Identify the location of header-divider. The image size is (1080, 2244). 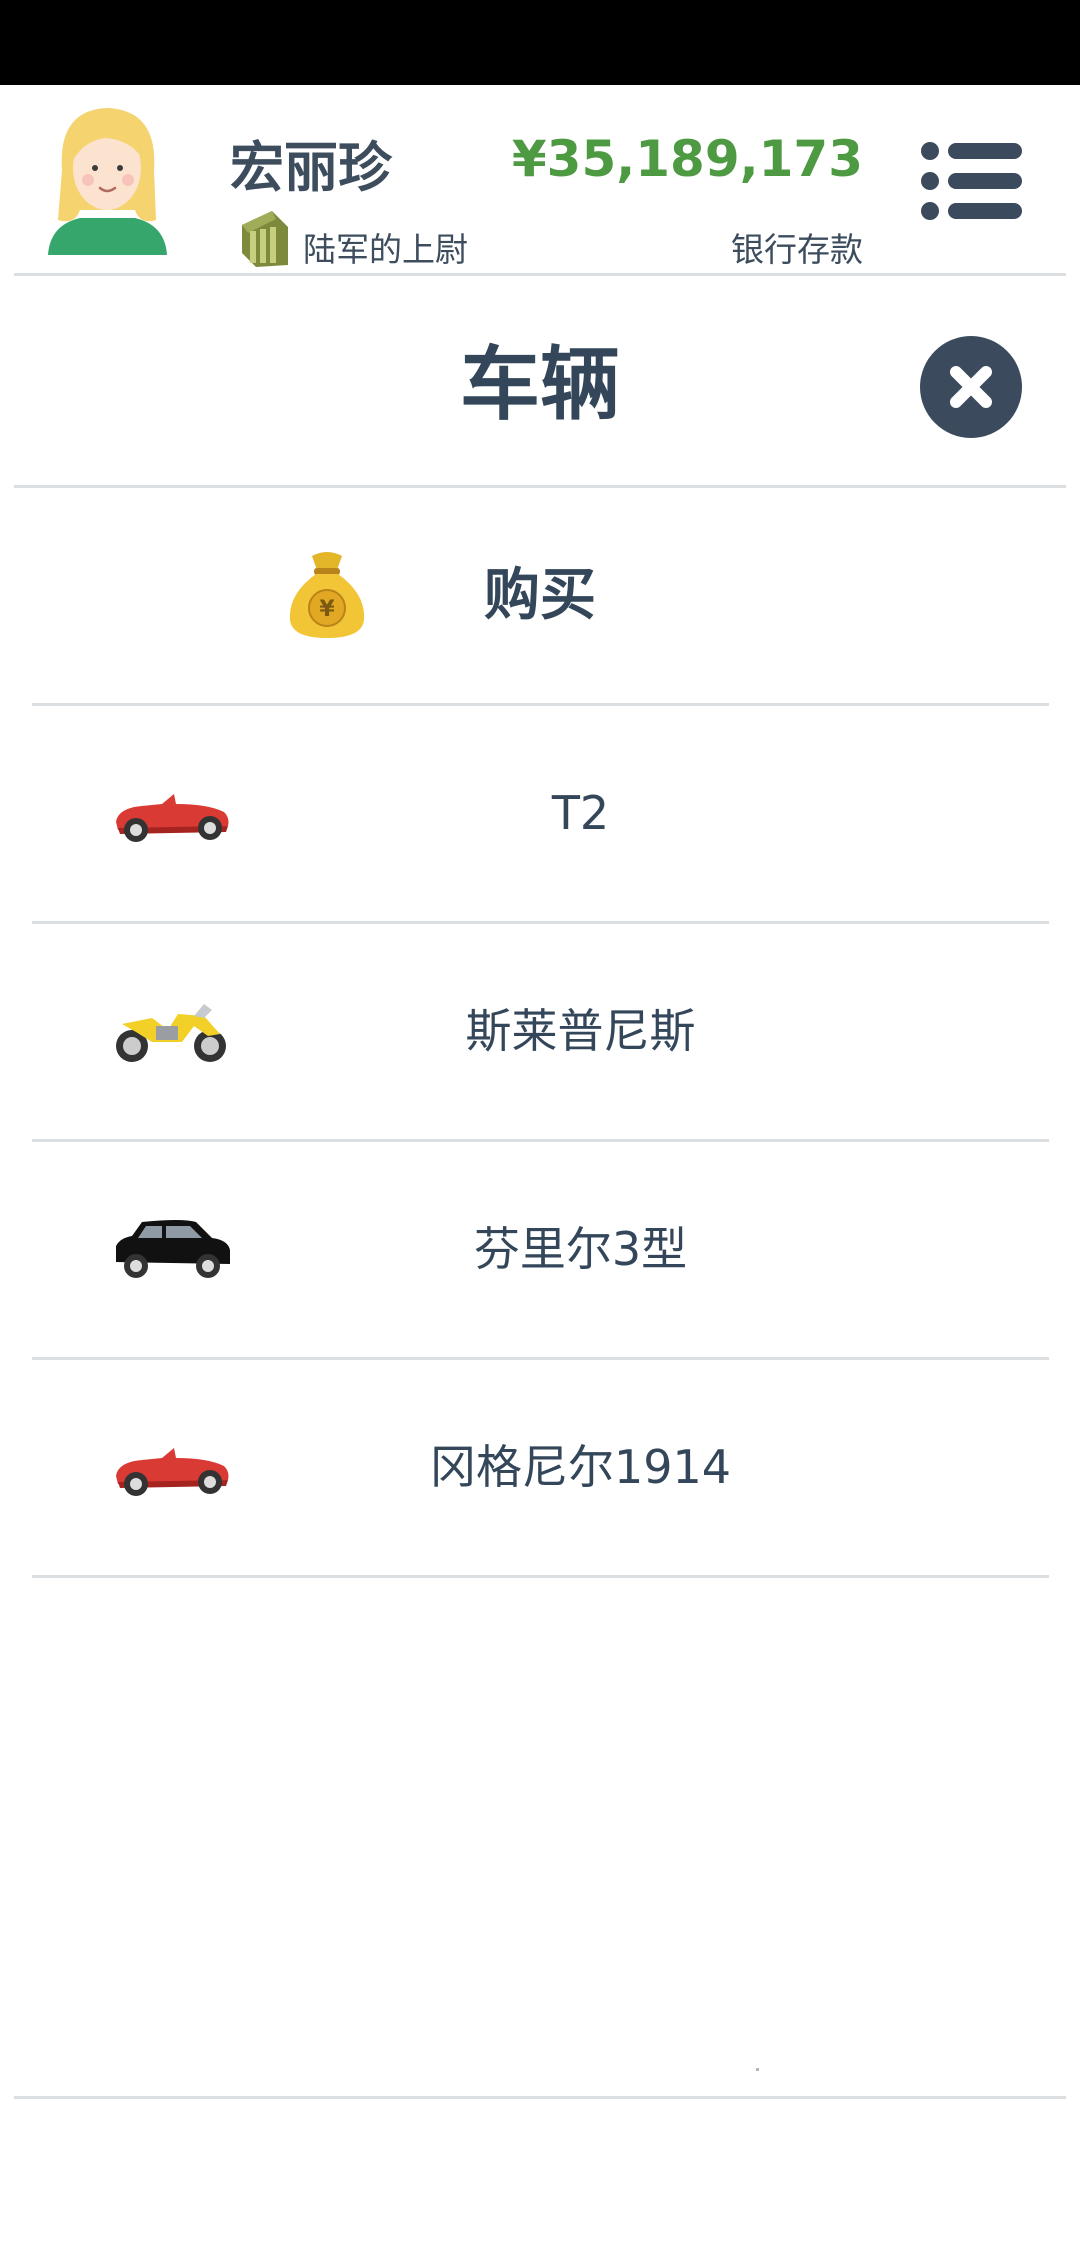
(540, 274).